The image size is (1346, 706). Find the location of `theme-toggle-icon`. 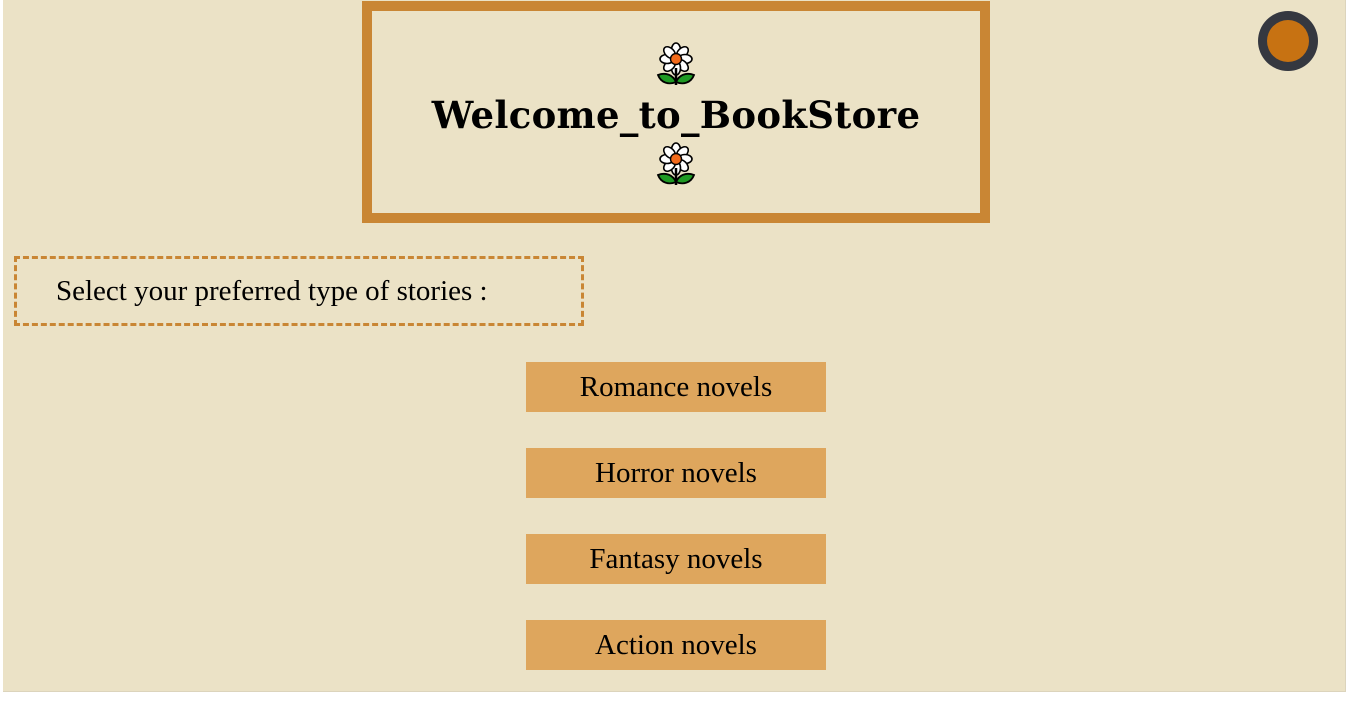

theme-toggle-icon is located at coordinates (1288, 41).